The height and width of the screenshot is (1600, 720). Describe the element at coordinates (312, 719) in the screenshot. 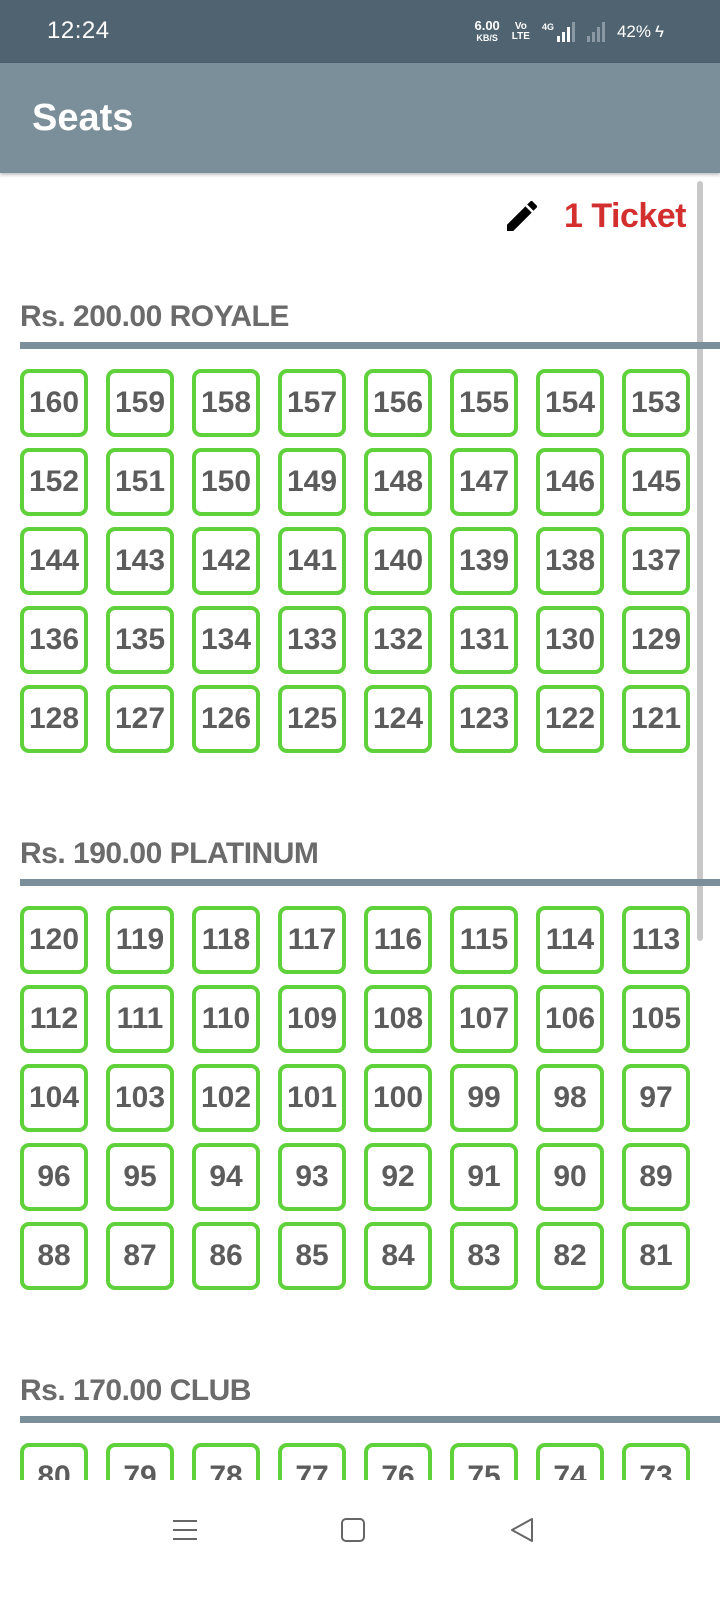

I see `seat-button: 125` at that location.